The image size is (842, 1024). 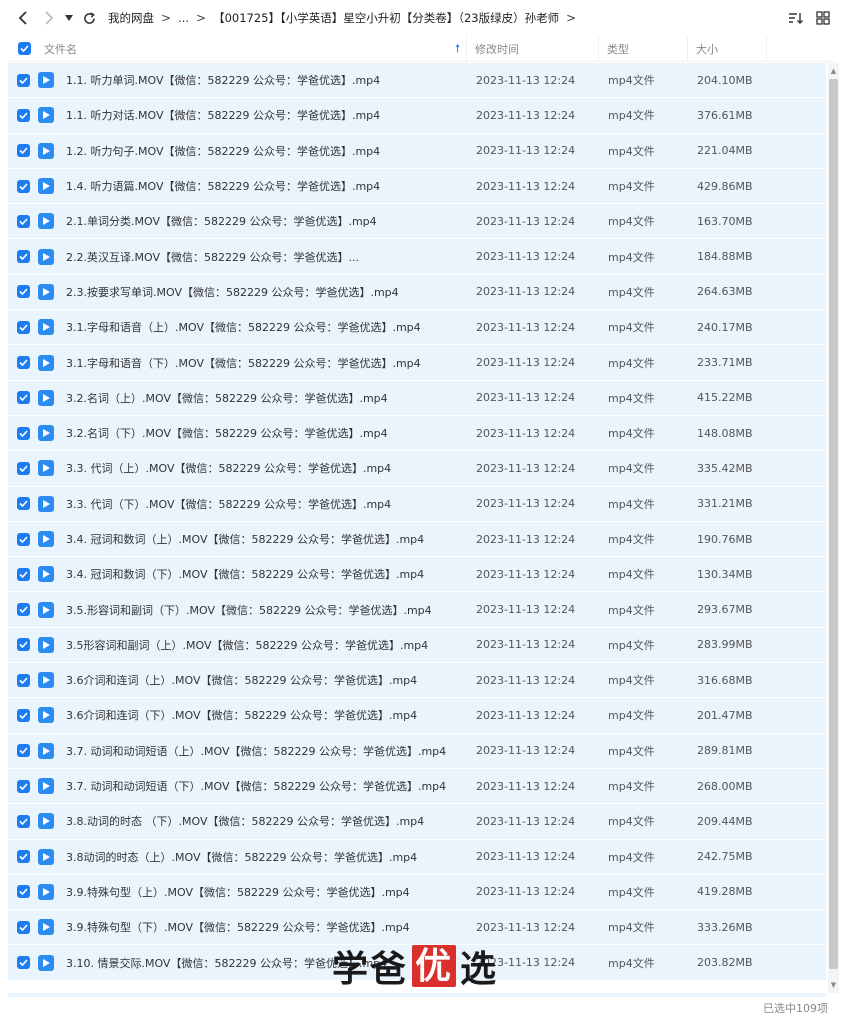 I want to click on file-type-icon, so click(x=49, y=256).